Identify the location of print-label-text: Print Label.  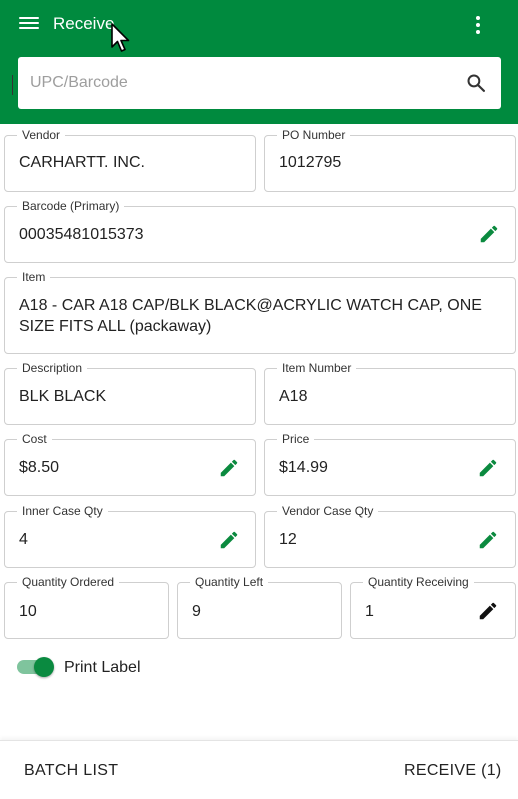
(102, 667).